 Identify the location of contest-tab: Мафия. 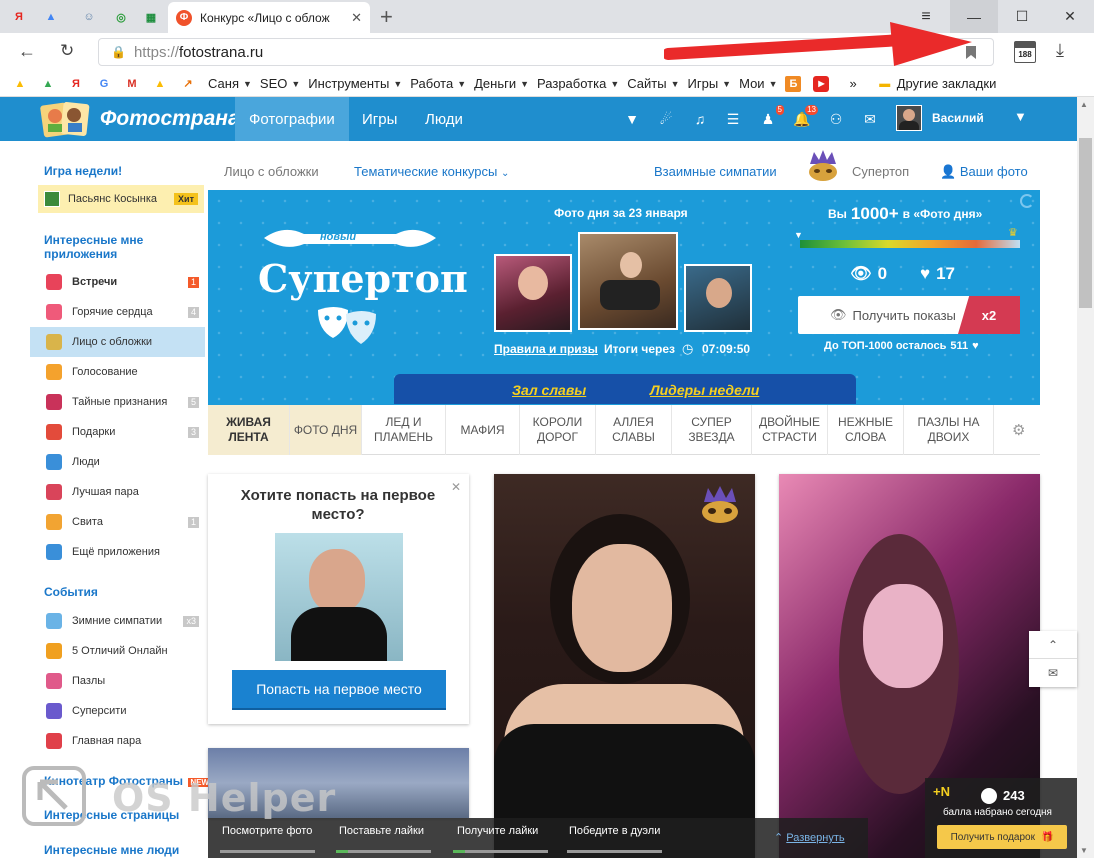
(483, 430).